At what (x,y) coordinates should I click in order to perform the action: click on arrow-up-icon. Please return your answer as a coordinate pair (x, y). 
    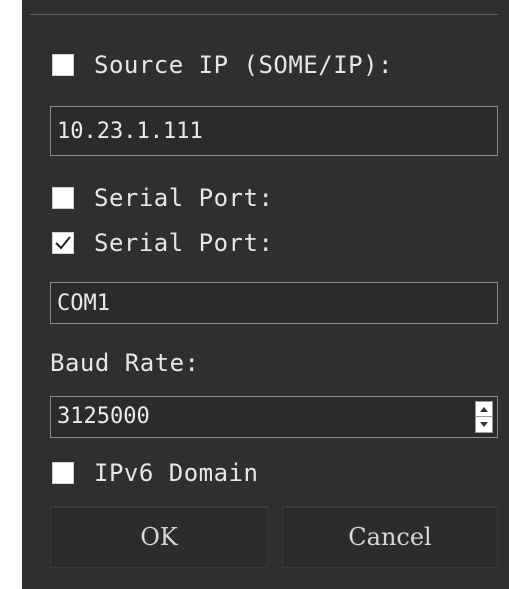
    Looking at the image, I should click on (484, 409).